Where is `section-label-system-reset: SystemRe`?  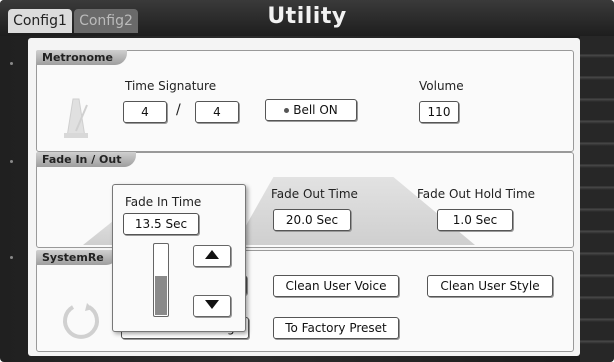
section-label-system-reset: SystemRe is located at coordinates (77, 257).